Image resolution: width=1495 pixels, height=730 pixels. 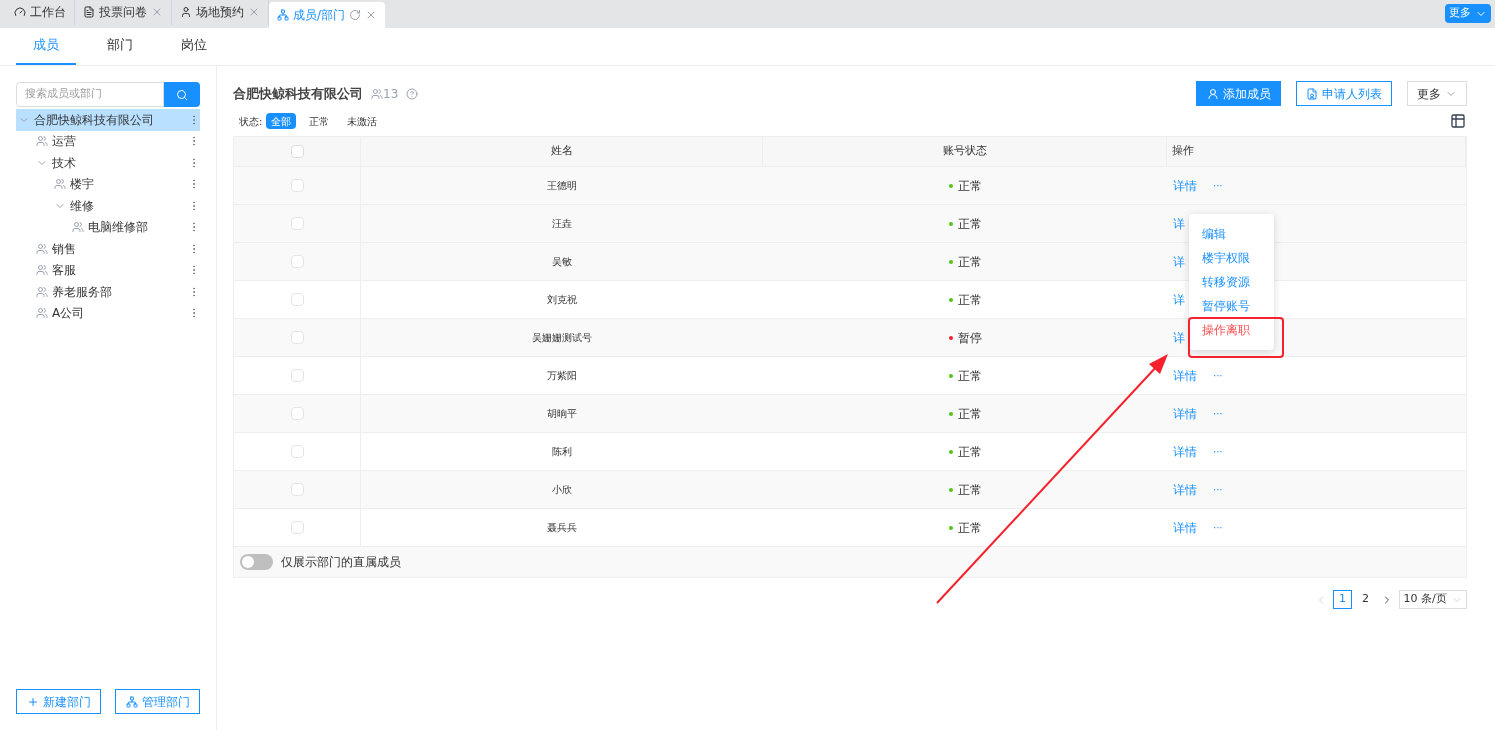 What do you see at coordinates (1226, 306) in the screenshot?
I see `menu-item: 暂停账号` at bounding box center [1226, 306].